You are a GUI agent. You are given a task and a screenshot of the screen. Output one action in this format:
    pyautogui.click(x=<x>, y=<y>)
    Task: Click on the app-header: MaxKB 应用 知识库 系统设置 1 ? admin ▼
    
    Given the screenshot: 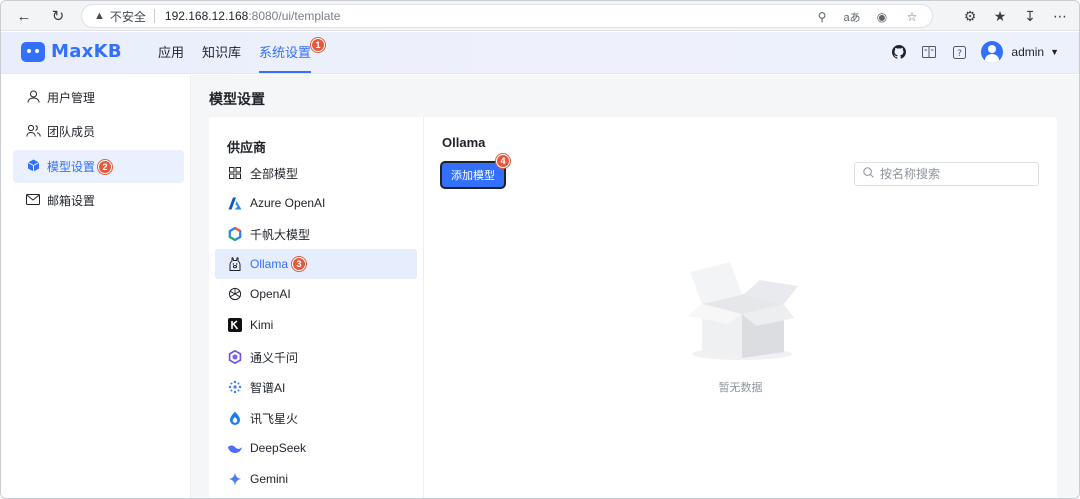 What is the action you would take?
    pyautogui.click(x=540, y=53)
    